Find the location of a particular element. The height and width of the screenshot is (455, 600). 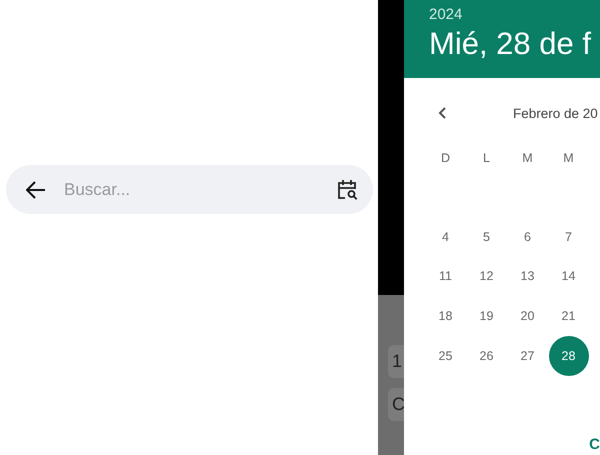

calendar-day: 14 is located at coordinates (568, 276).